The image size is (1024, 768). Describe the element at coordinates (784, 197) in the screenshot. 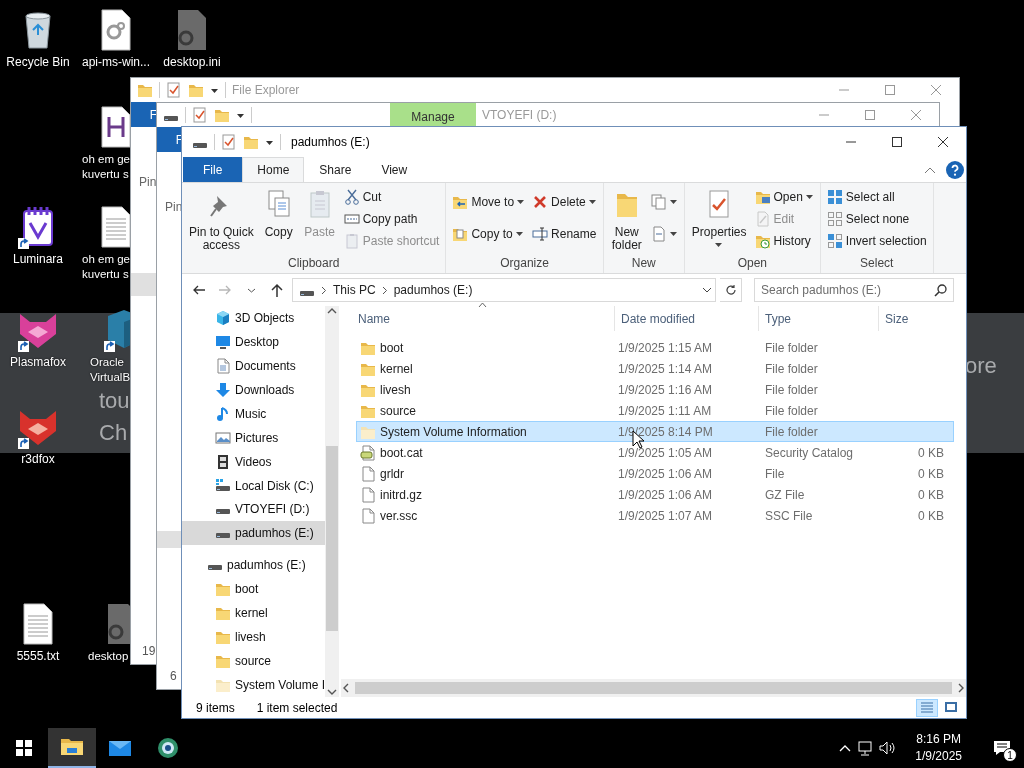

I see `ribbon-button: Open` at that location.